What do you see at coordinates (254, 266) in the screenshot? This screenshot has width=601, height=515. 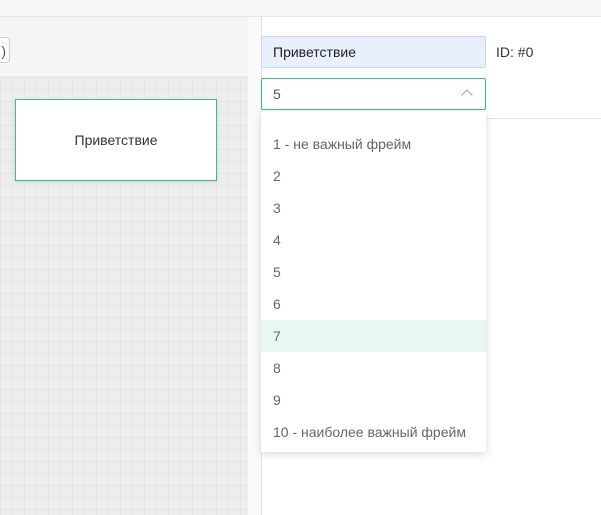 I see `panel-divider` at bounding box center [254, 266].